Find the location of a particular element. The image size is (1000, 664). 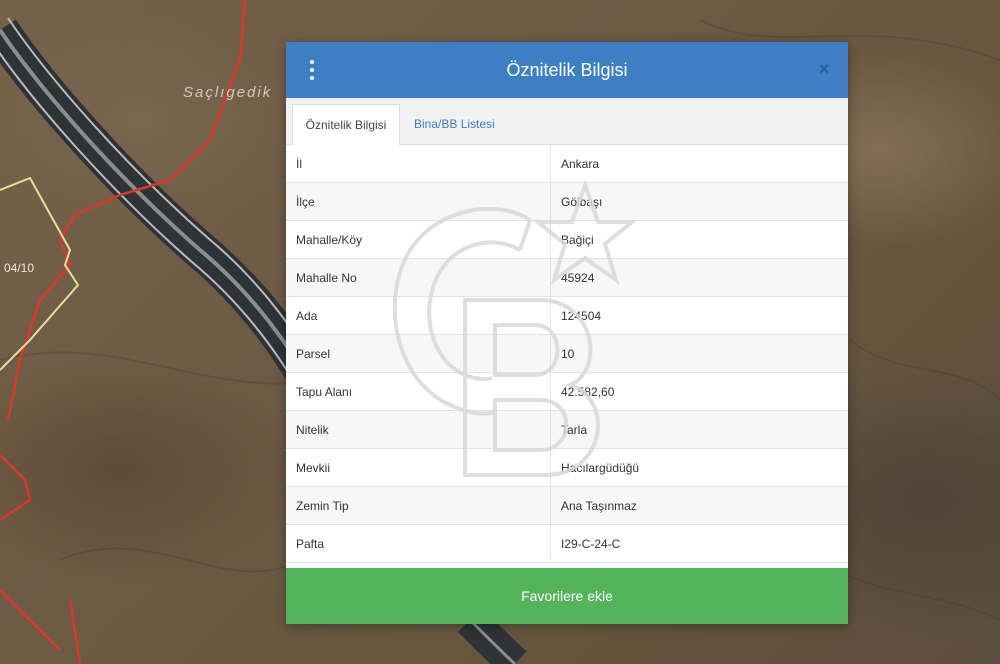

table-row: Mahalle/Köy Bağiçi is located at coordinates (567, 240).